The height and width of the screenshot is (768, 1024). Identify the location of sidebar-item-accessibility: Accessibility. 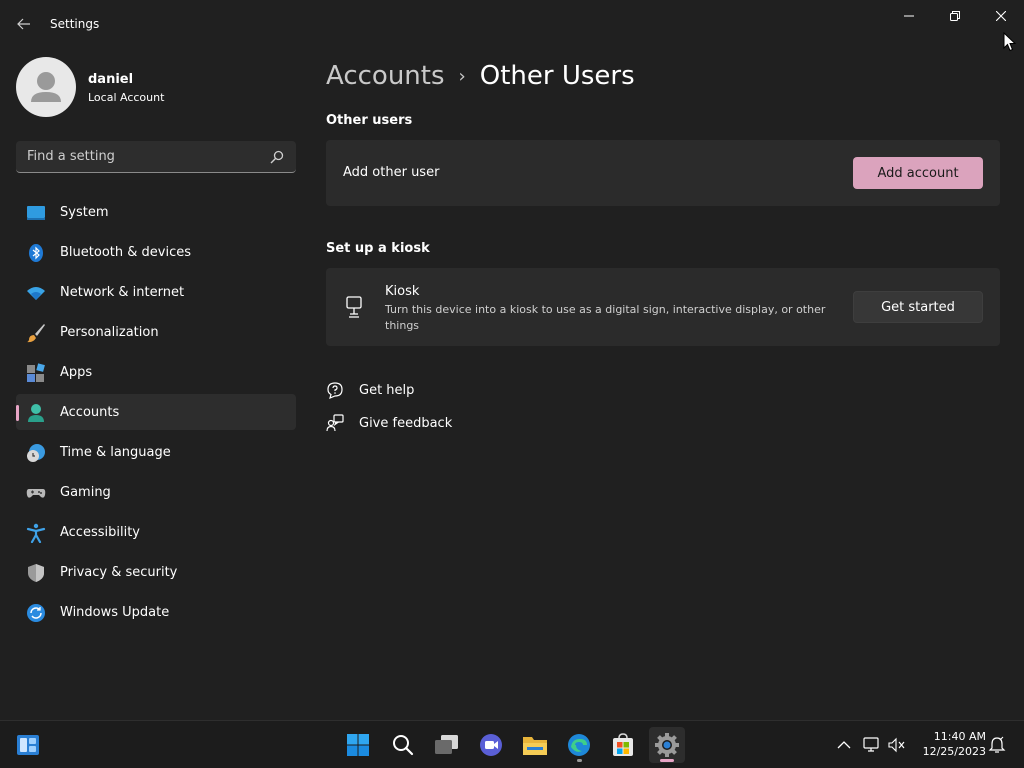
(156, 532).